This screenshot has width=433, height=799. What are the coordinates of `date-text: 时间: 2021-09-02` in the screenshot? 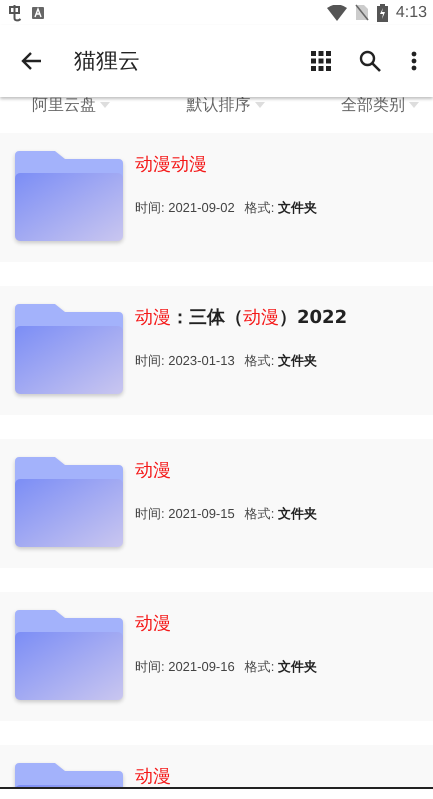 It's located at (185, 208).